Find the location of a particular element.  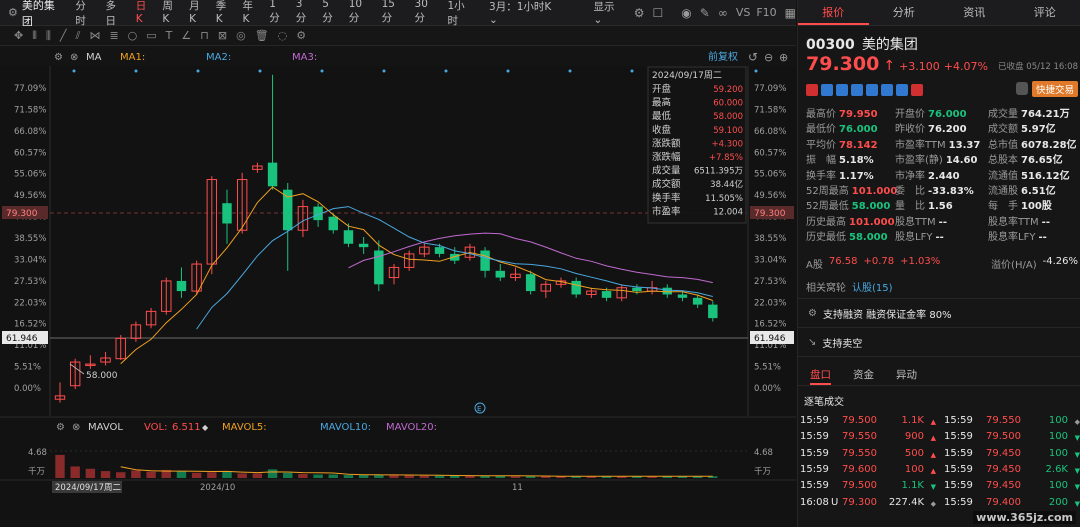

crosshair-icon: ✥ is located at coordinates (18, 35).